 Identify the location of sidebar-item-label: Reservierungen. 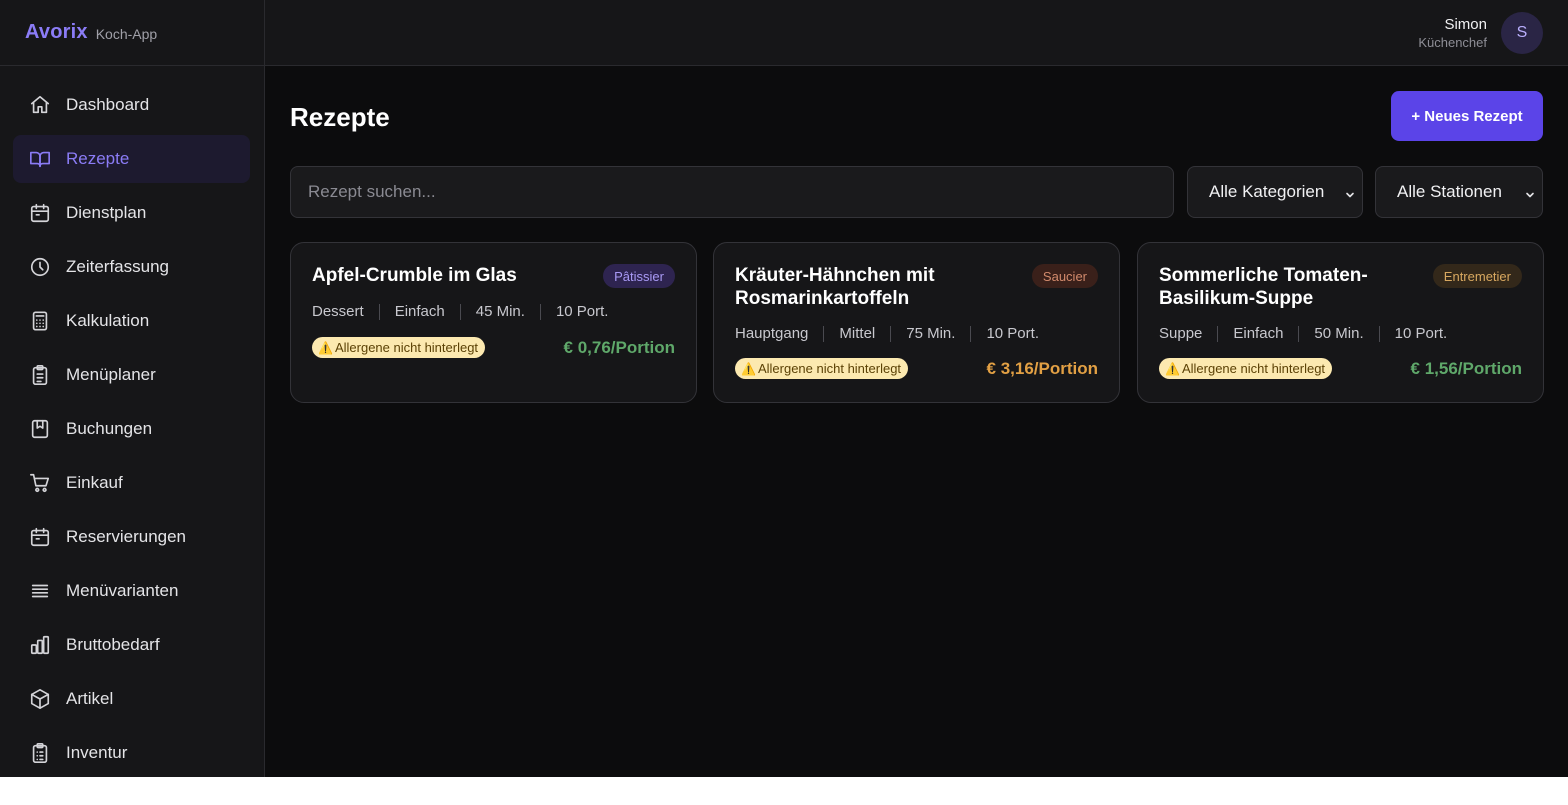
(126, 536).